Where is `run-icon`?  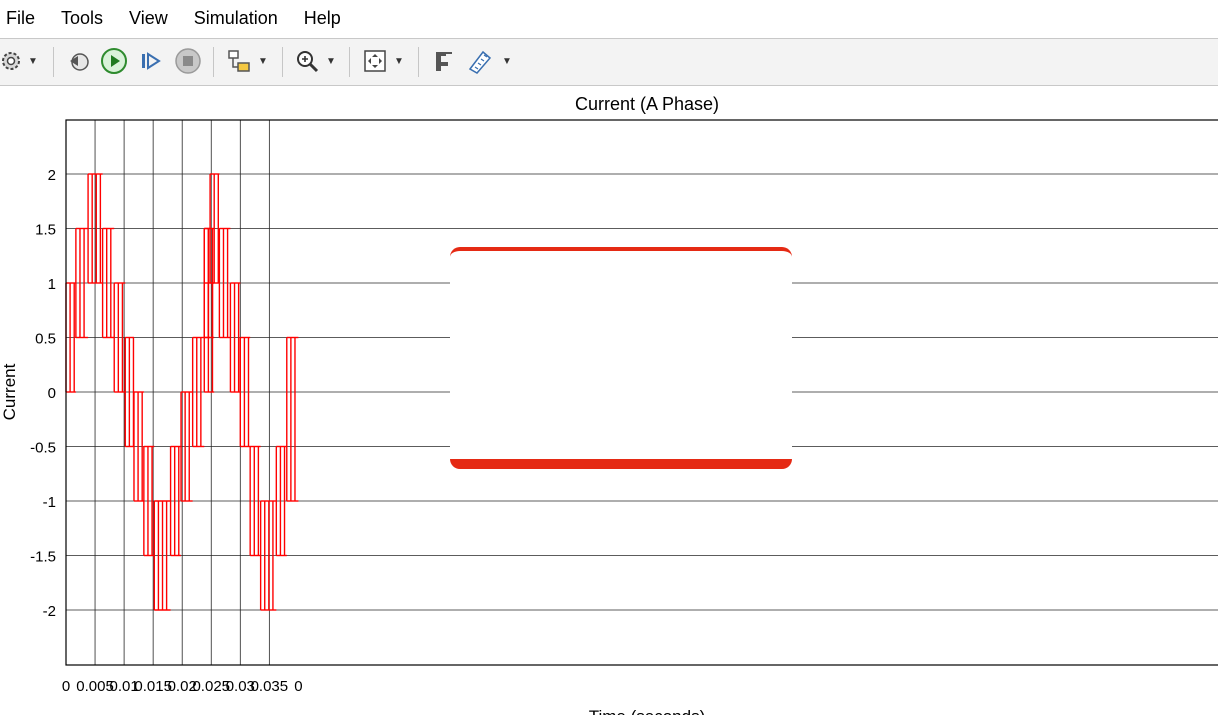
run-icon is located at coordinates (114, 61).